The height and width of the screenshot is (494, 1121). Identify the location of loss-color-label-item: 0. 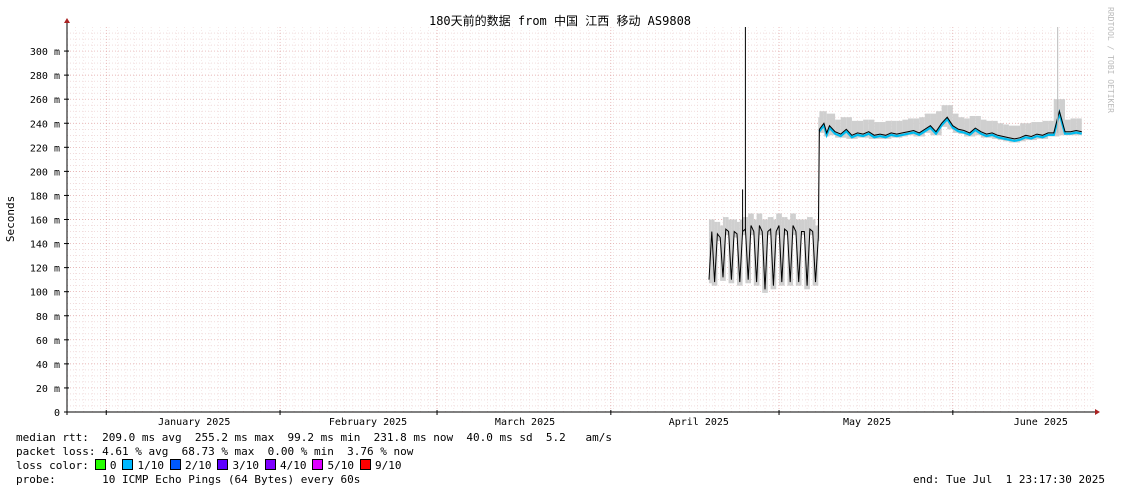
(113, 465).